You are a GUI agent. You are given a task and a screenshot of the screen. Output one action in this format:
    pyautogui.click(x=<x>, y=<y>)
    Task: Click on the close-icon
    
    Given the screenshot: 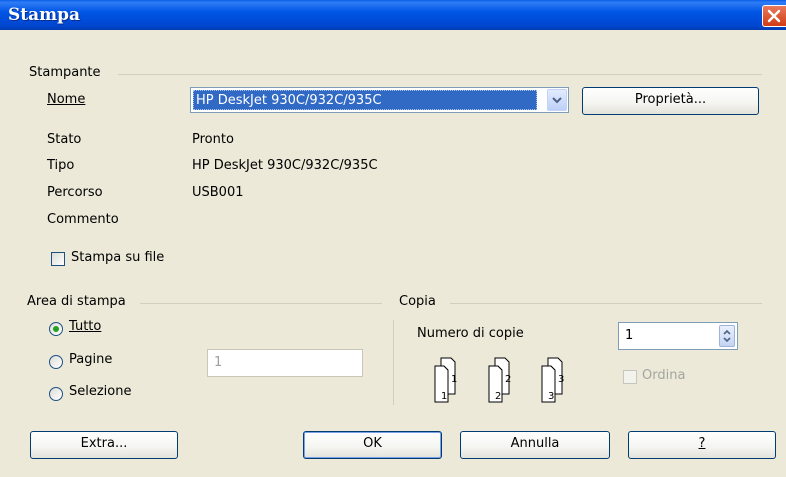 What is the action you would take?
    pyautogui.click(x=774, y=16)
    